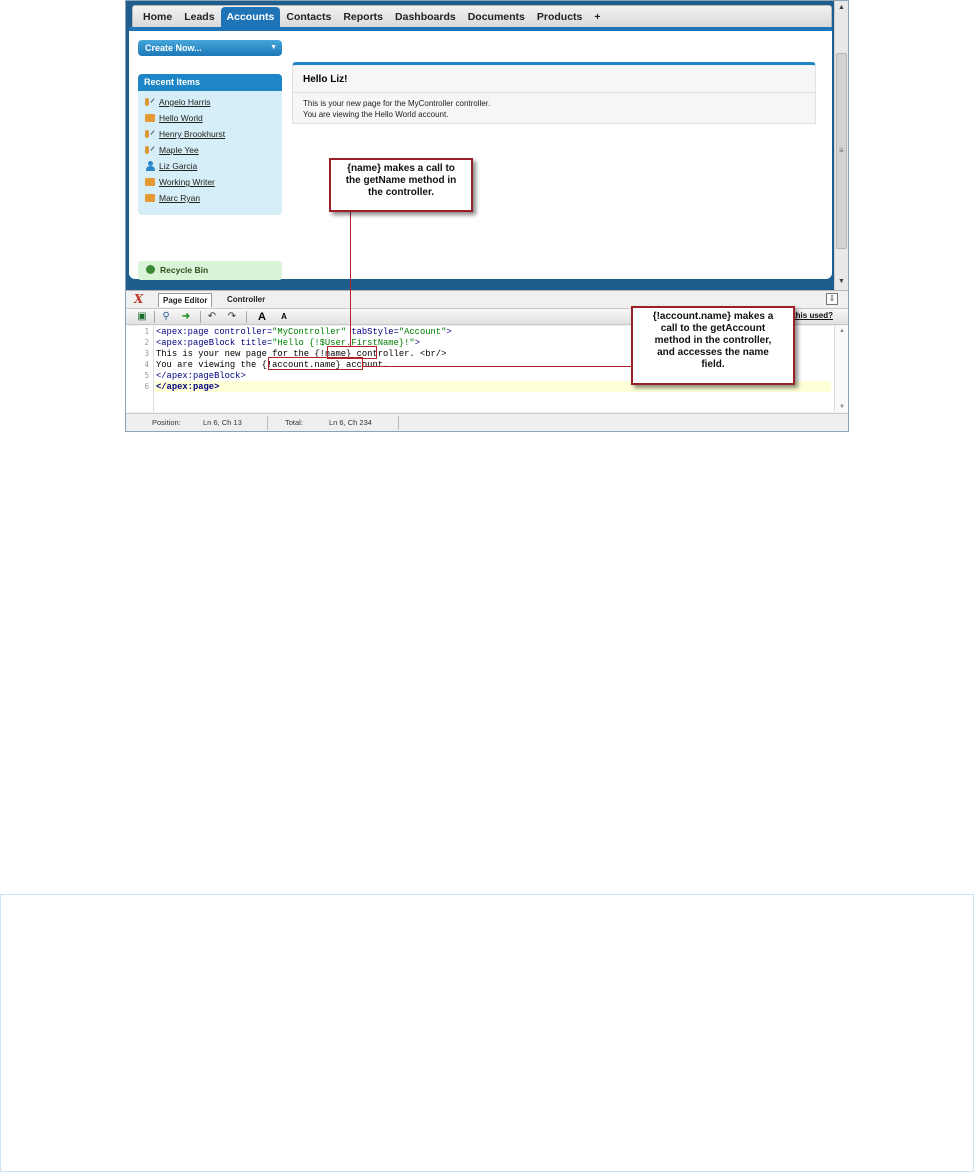  Describe the element at coordinates (146, 386) in the screenshot. I see `line-number: 6` at that location.